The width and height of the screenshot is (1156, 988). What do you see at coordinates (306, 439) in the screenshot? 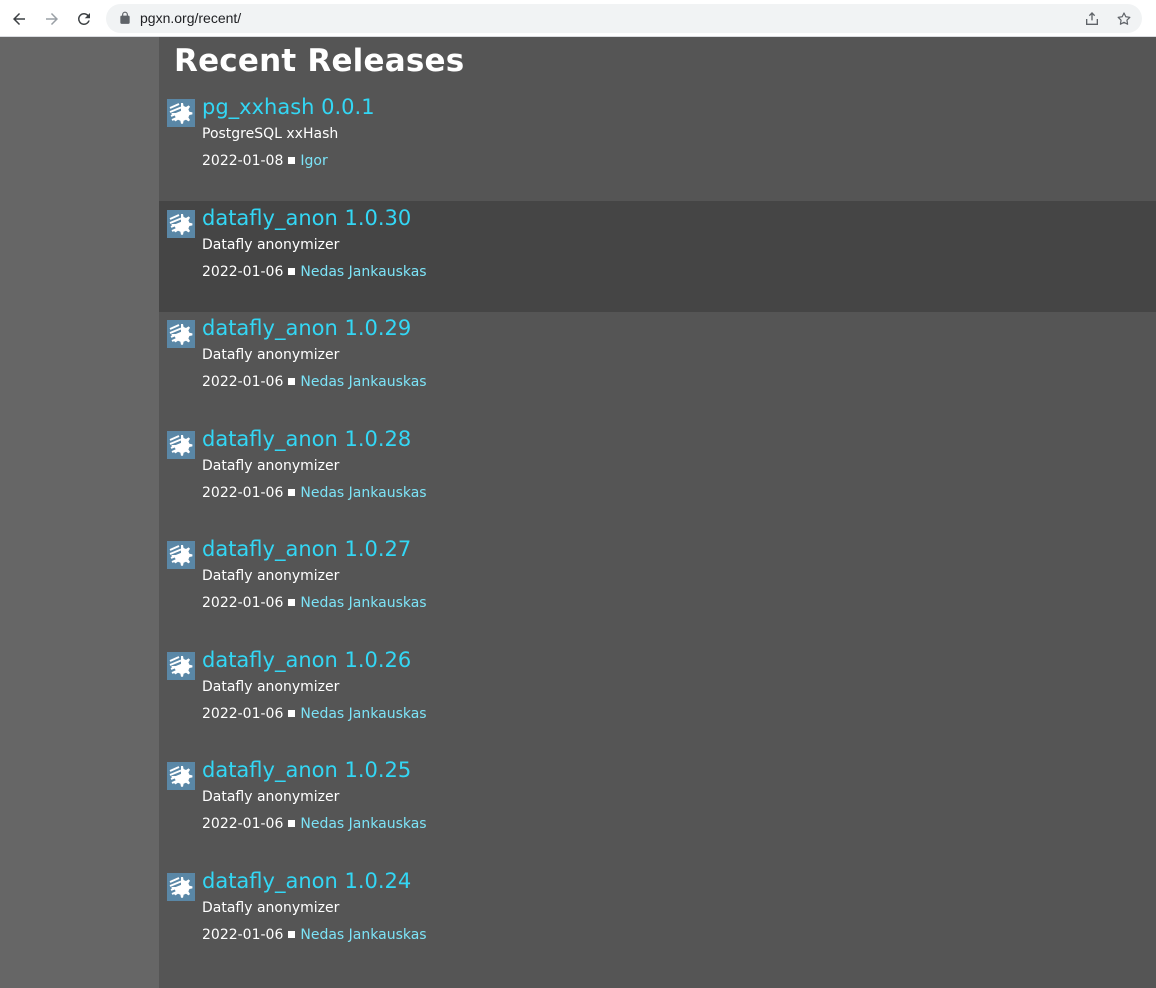
I see `release-name-link: datafly_anon 1.0.28` at bounding box center [306, 439].